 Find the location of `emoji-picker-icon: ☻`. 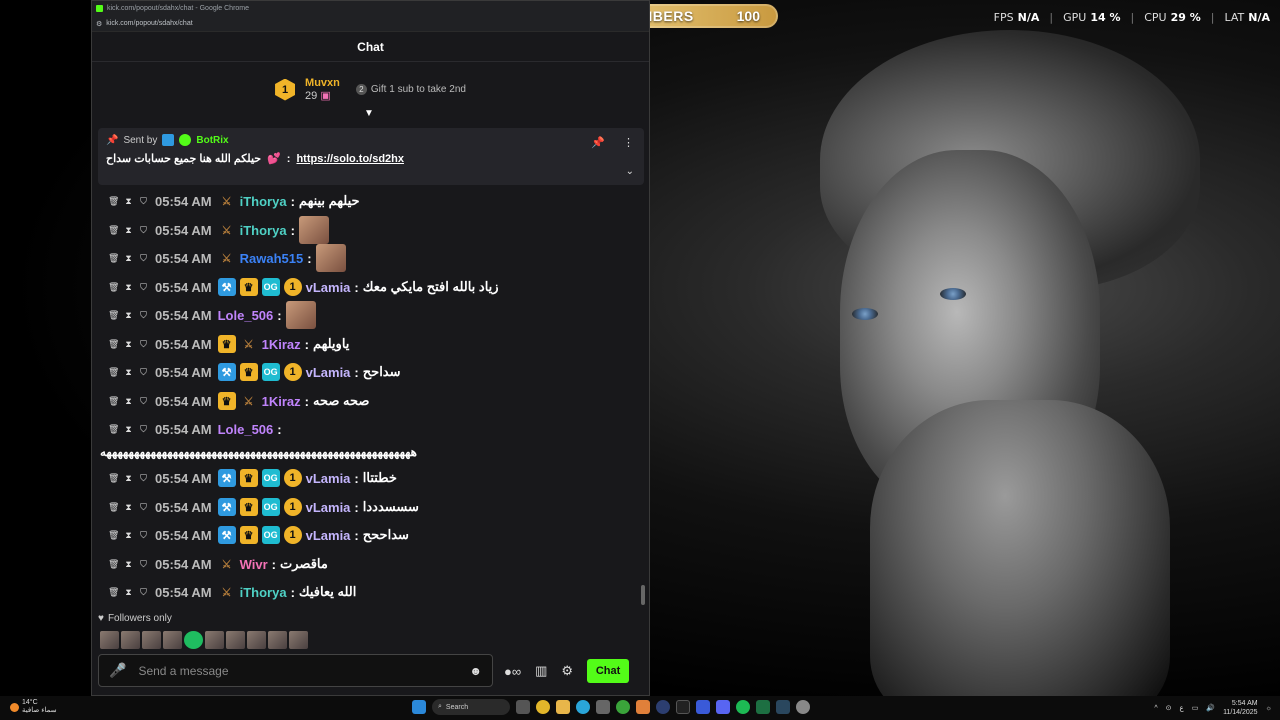

emoji-picker-icon: ☻ is located at coordinates (475, 671).